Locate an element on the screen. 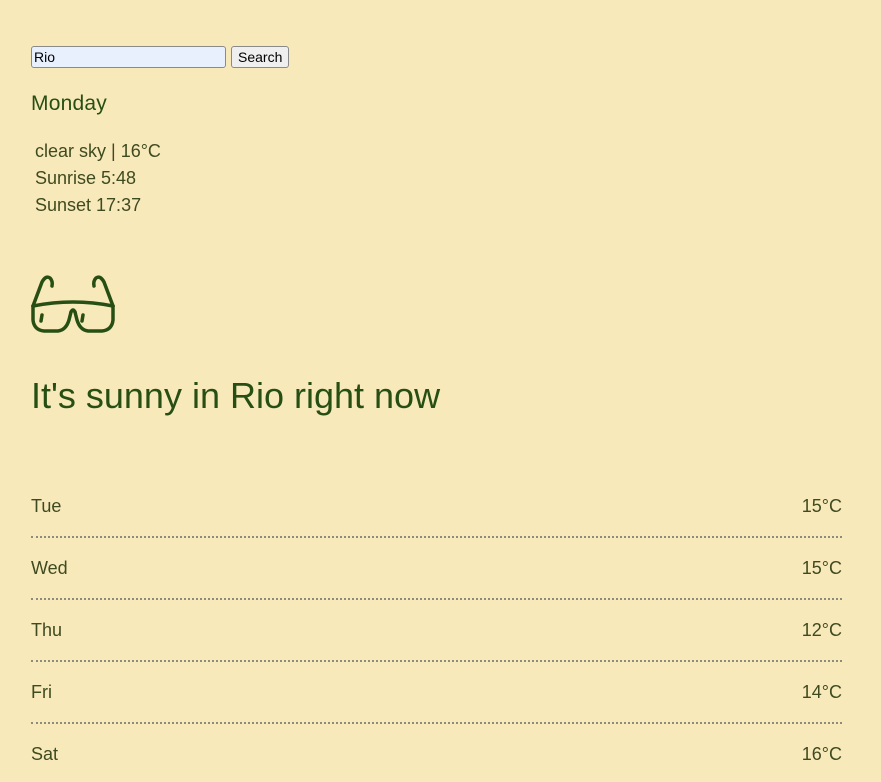  forecast-temp: 12°C is located at coordinates (821, 629).